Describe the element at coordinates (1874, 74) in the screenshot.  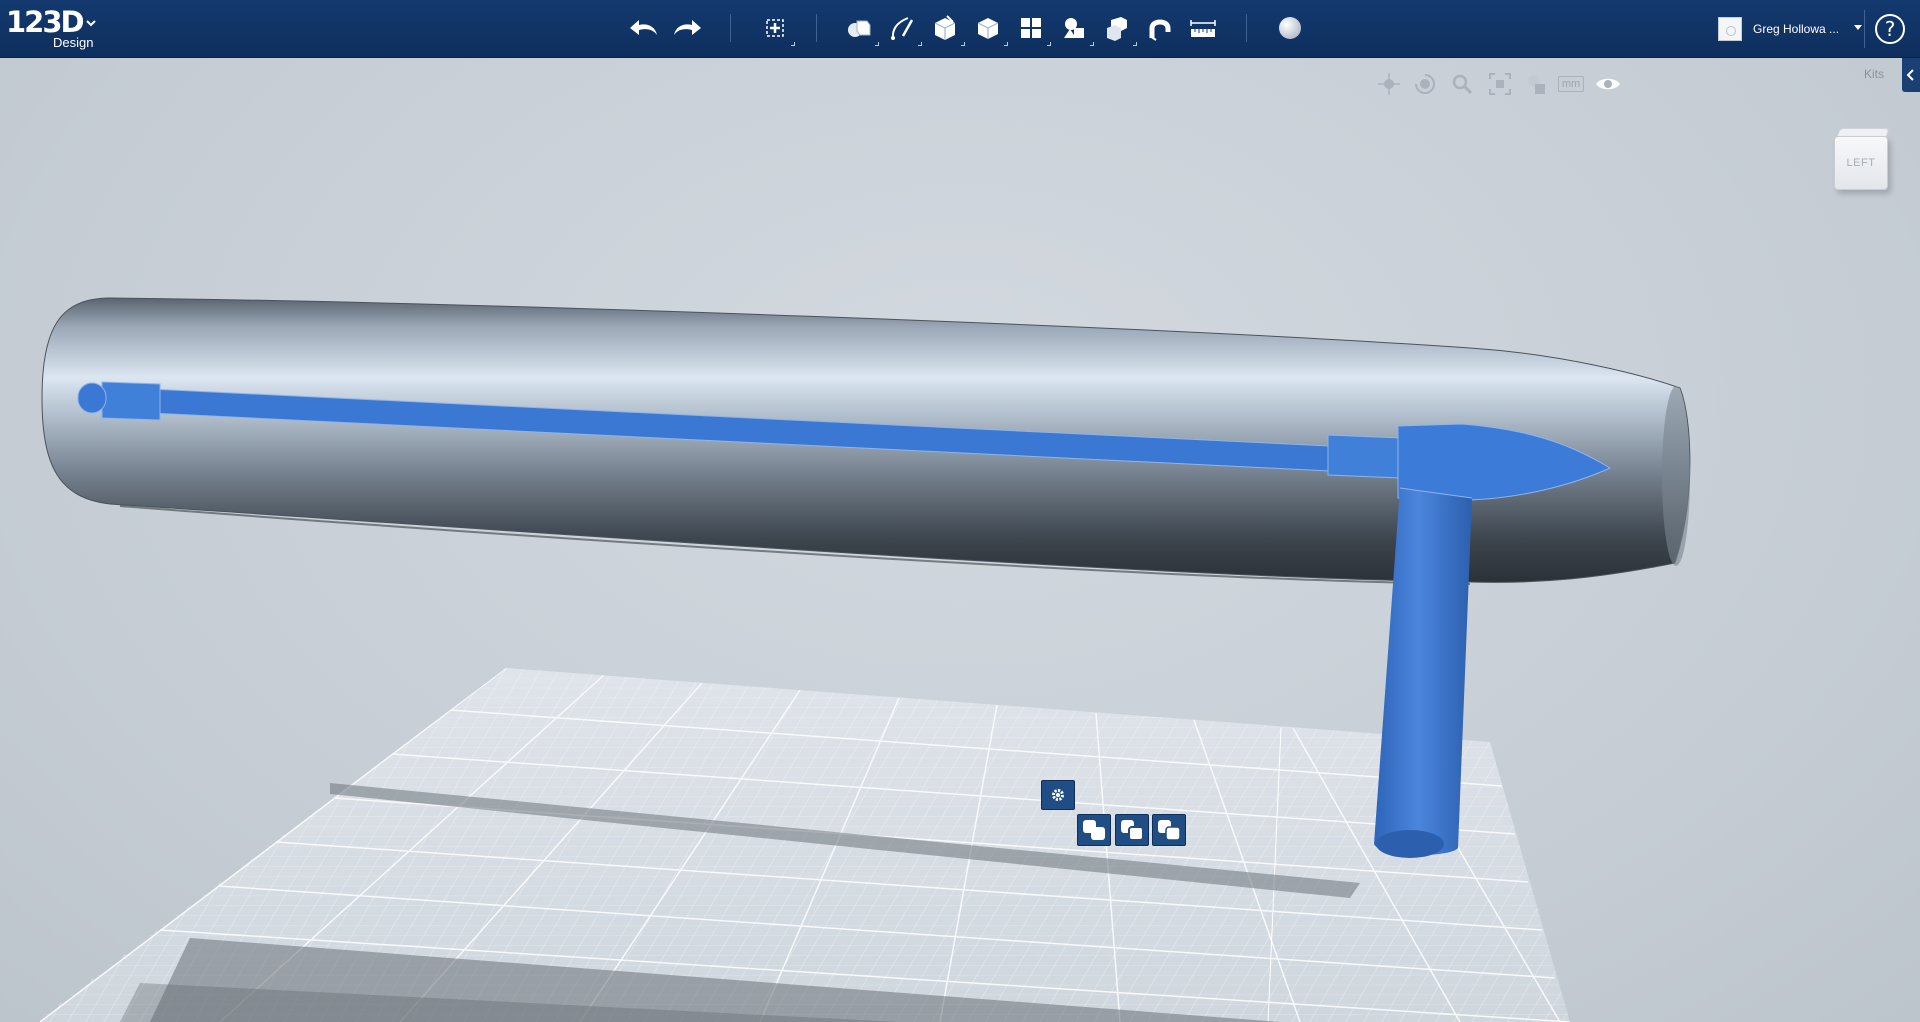
I see `kits-label: Kits` at that location.